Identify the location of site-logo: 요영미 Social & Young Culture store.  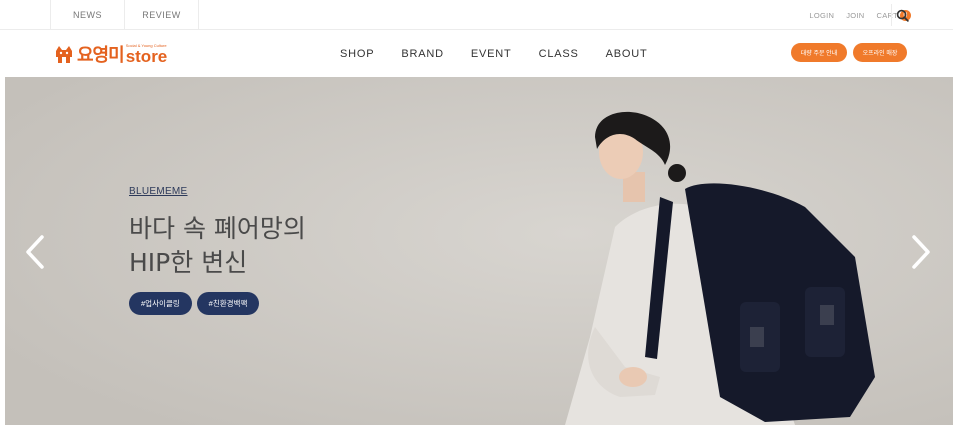
(110, 54).